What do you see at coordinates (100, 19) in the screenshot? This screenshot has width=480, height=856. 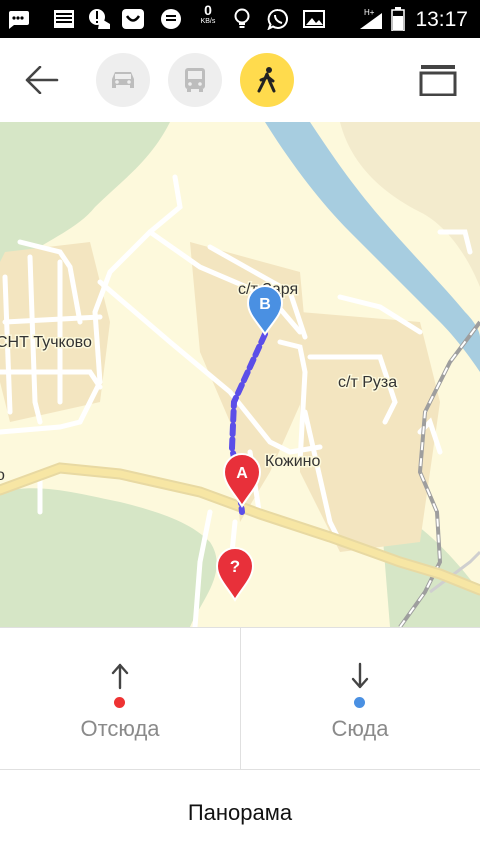 I see `notification-icon` at bounding box center [100, 19].